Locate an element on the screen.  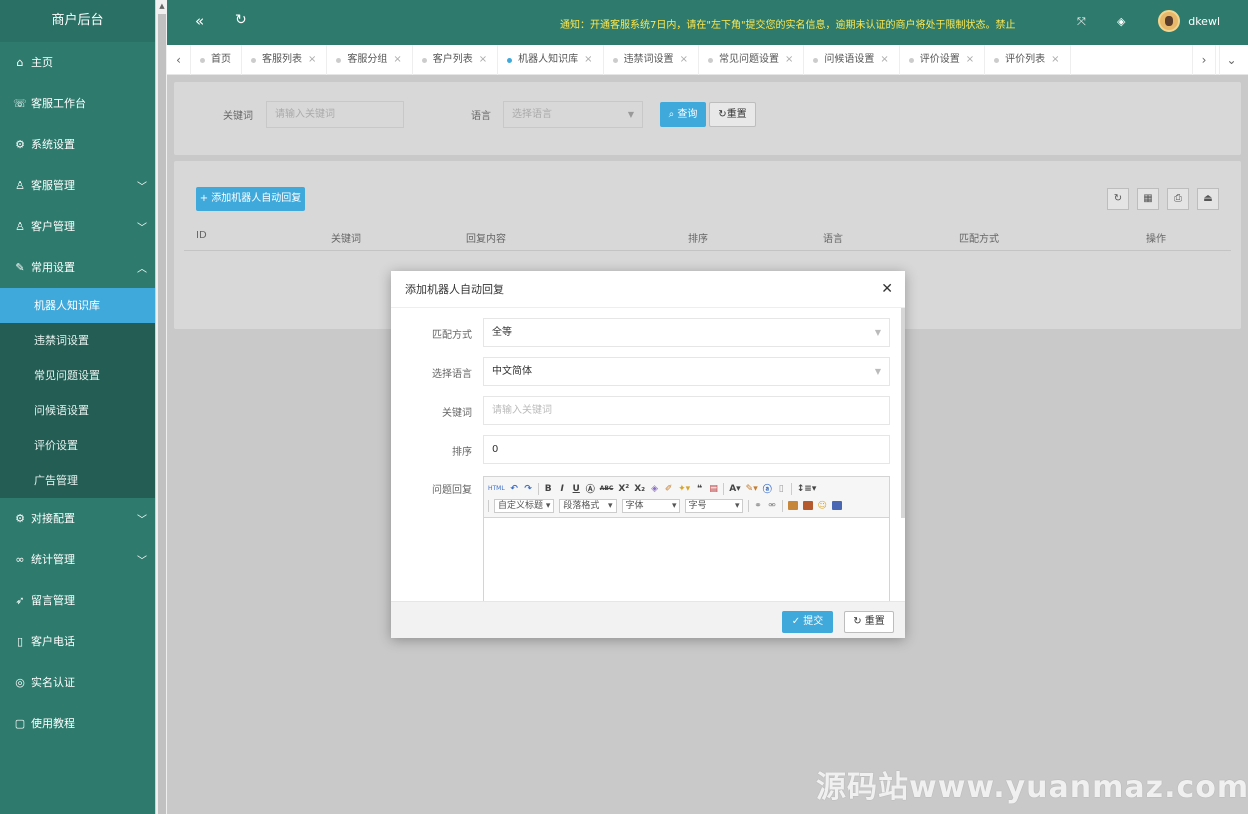
query-button: ⌕ 查询 is located at coordinates (683, 114).